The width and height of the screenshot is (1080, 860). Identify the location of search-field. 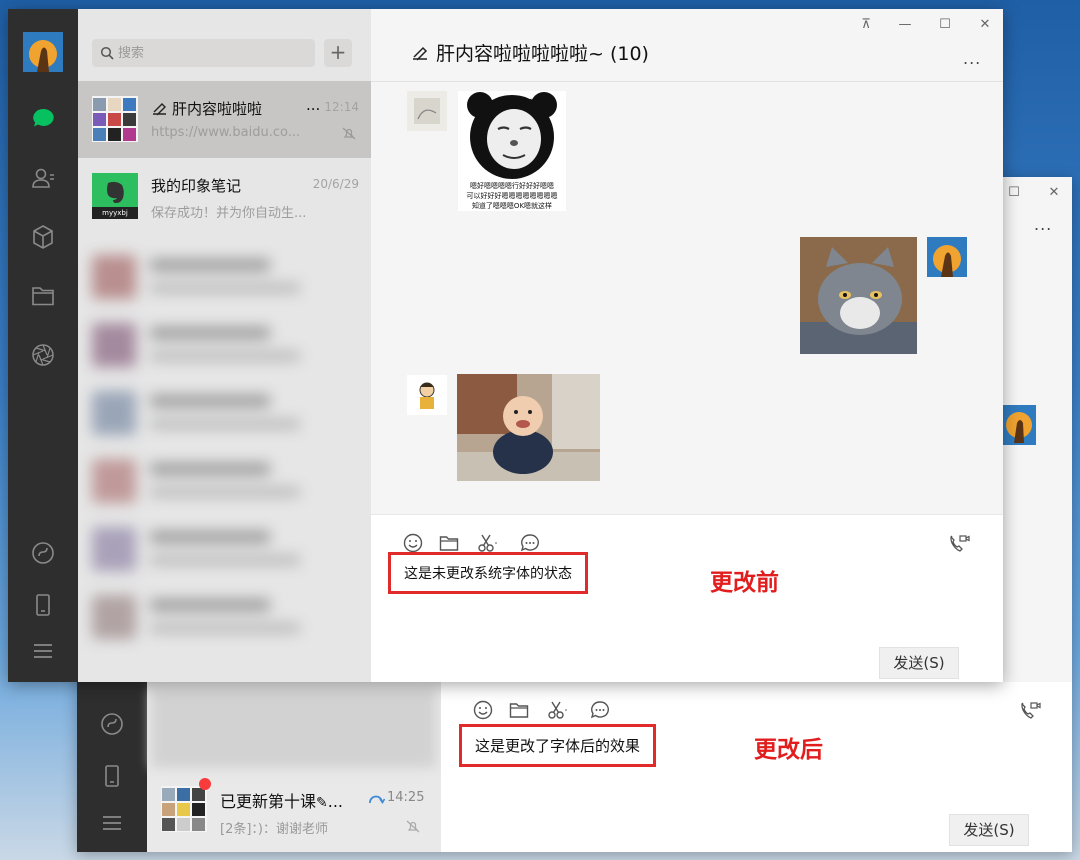
(203, 53).